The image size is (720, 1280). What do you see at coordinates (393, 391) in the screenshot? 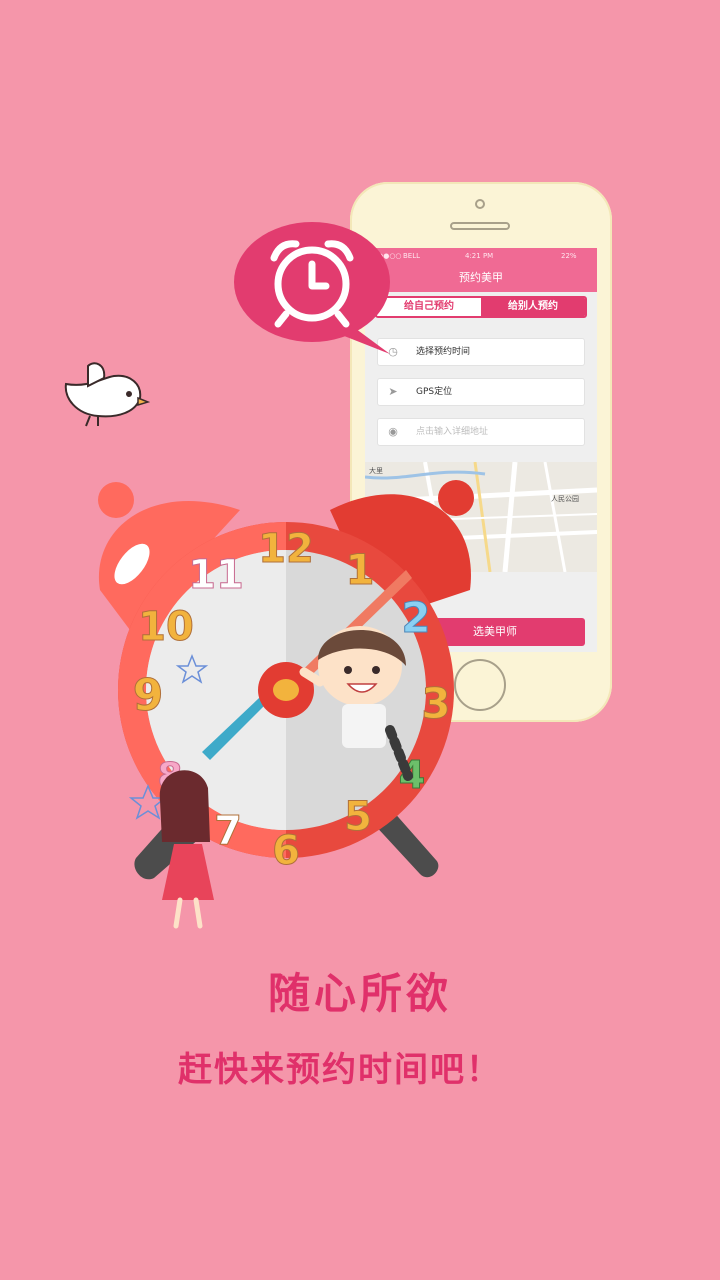
I see `location-arrow-icon: ➤` at bounding box center [393, 391].